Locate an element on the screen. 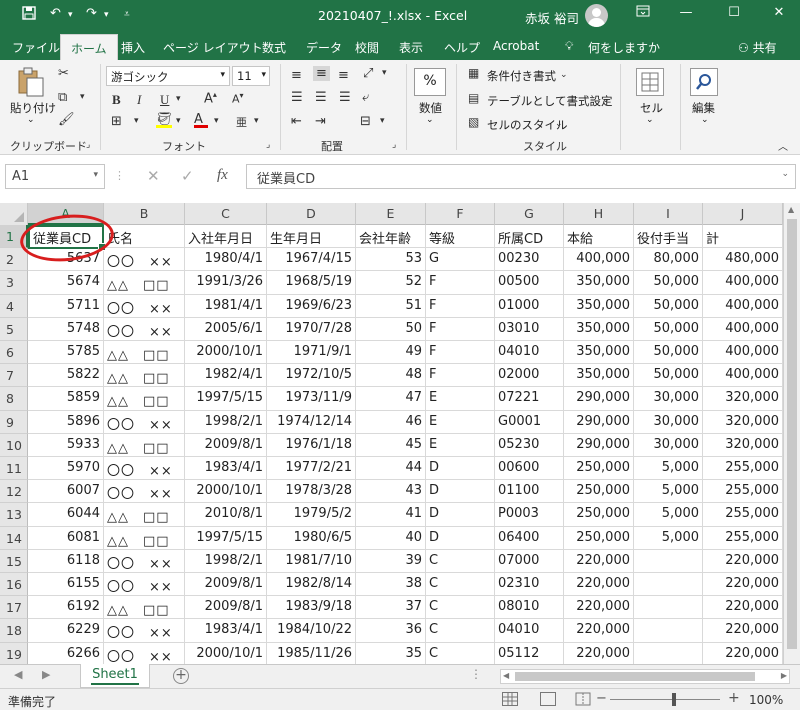 This screenshot has height=710, width=800. row-header: 14 is located at coordinates (14, 538).